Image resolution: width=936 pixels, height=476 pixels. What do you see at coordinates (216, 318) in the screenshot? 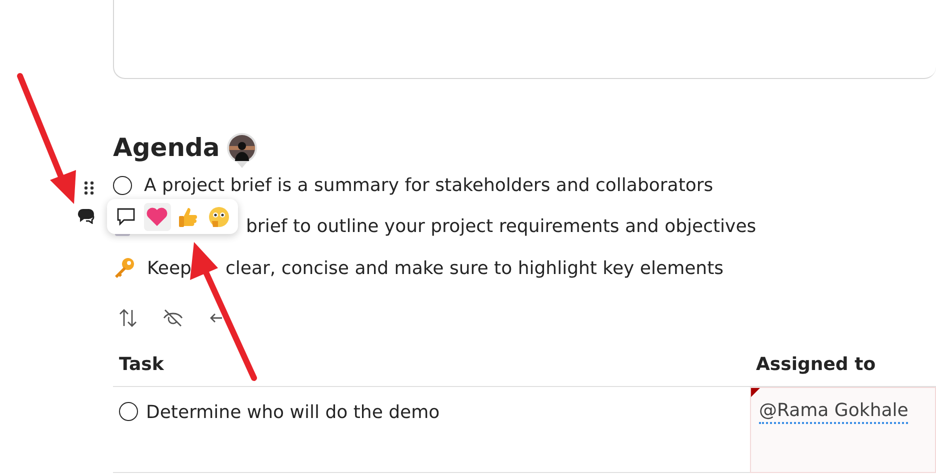
I see `left-arrow-icon` at bounding box center [216, 318].